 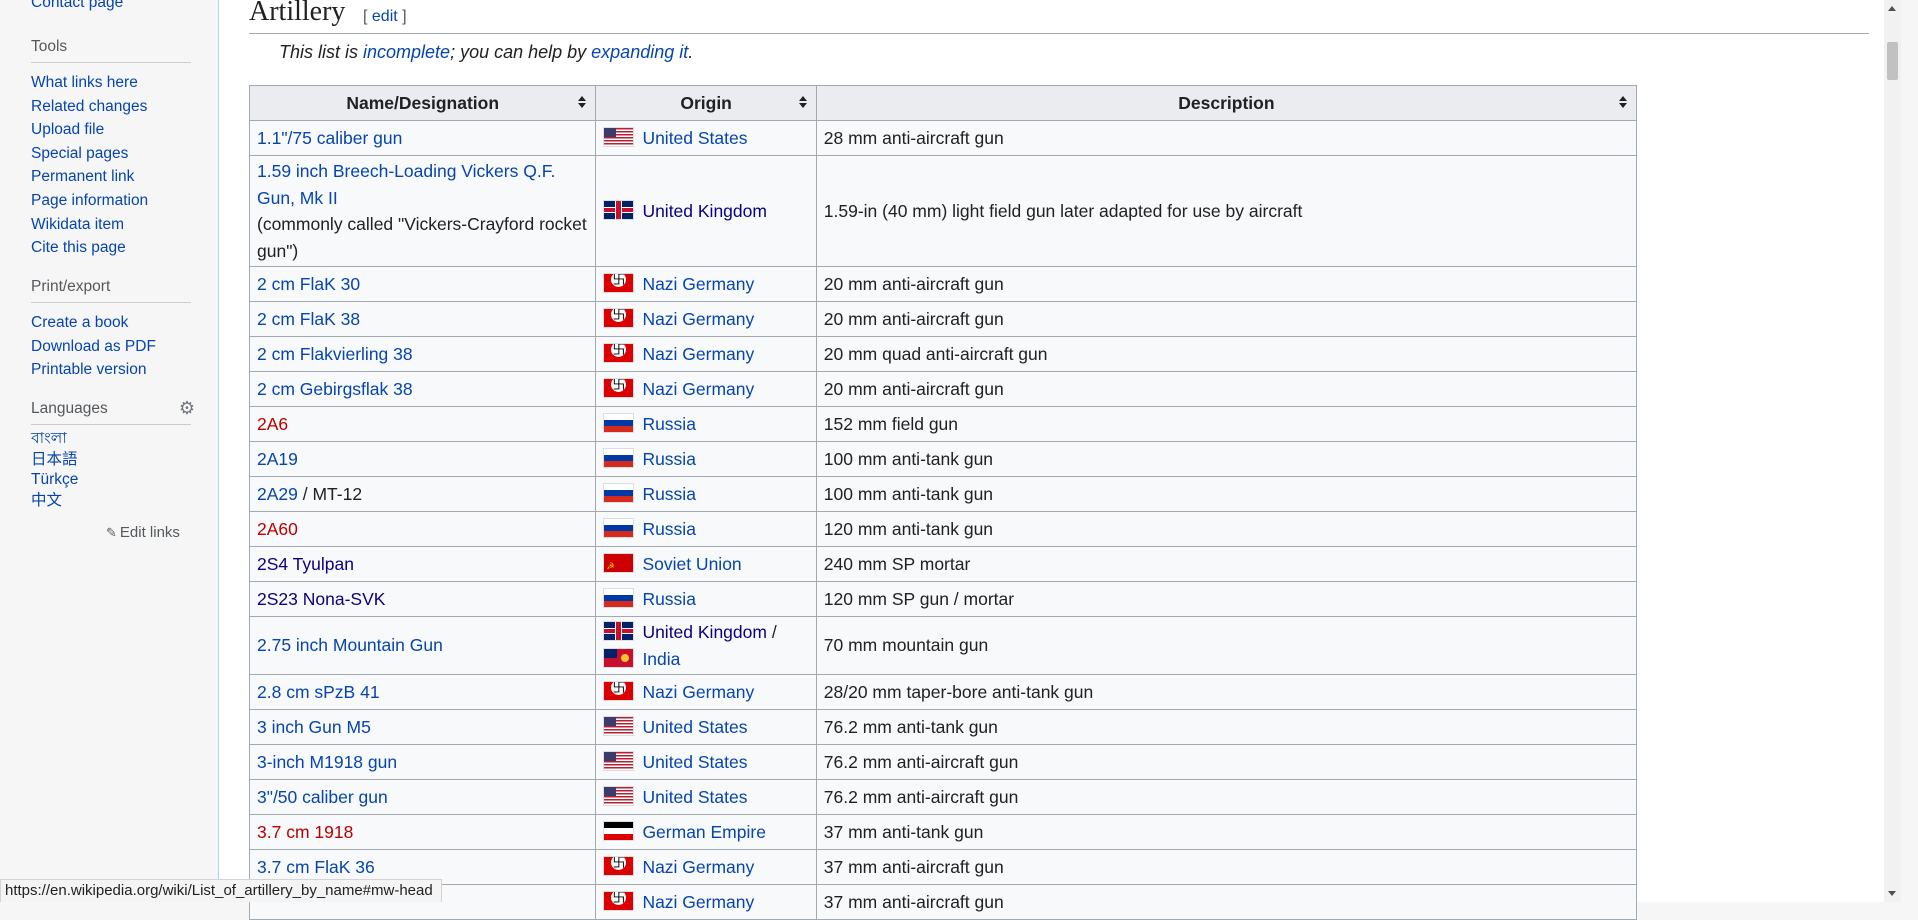 What do you see at coordinates (406, 52) in the screenshot?
I see `incomplete-link: incomplete` at bounding box center [406, 52].